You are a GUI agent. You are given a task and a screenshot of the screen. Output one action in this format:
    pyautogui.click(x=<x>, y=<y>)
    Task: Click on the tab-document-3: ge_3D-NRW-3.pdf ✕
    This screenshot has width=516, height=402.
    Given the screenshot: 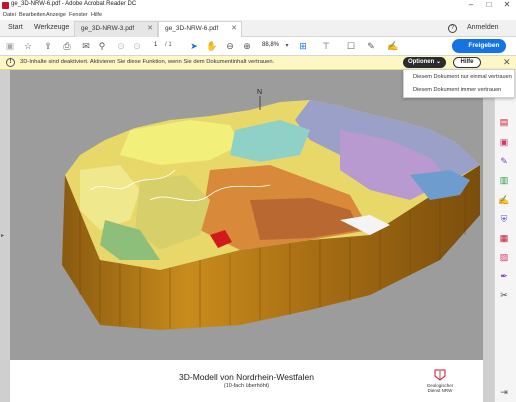 What is the action you would take?
    pyautogui.click(x=116, y=29)
    